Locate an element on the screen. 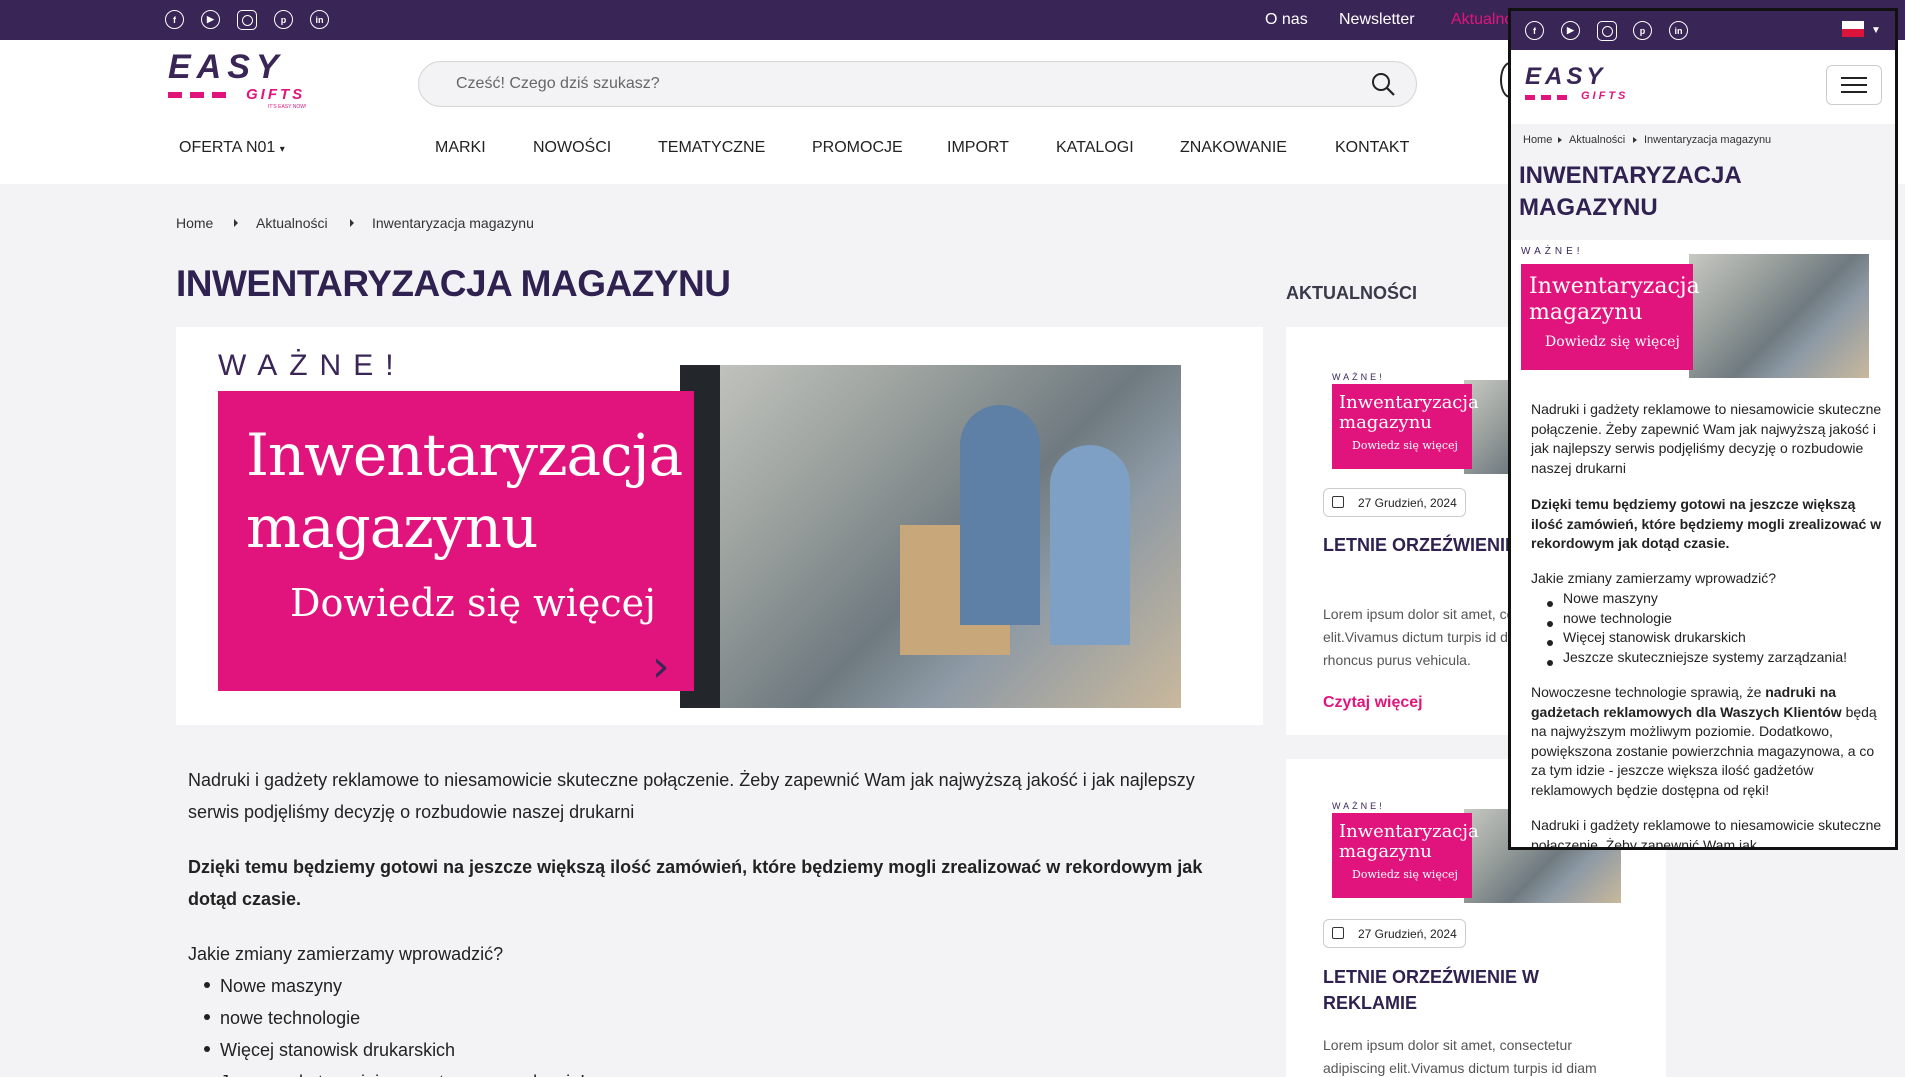  hamburger-icon is located at coordinates (1854, 85).